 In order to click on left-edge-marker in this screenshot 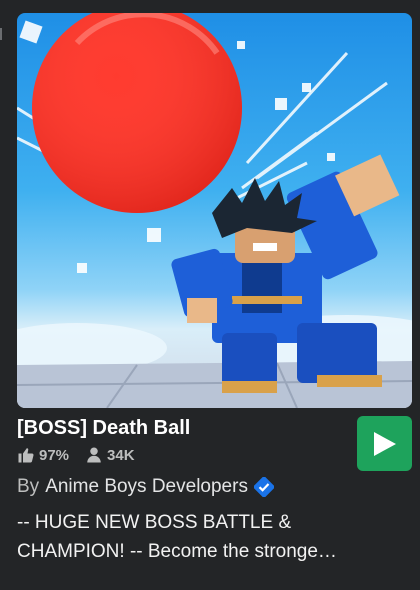, I will do `click(1, 34)`.